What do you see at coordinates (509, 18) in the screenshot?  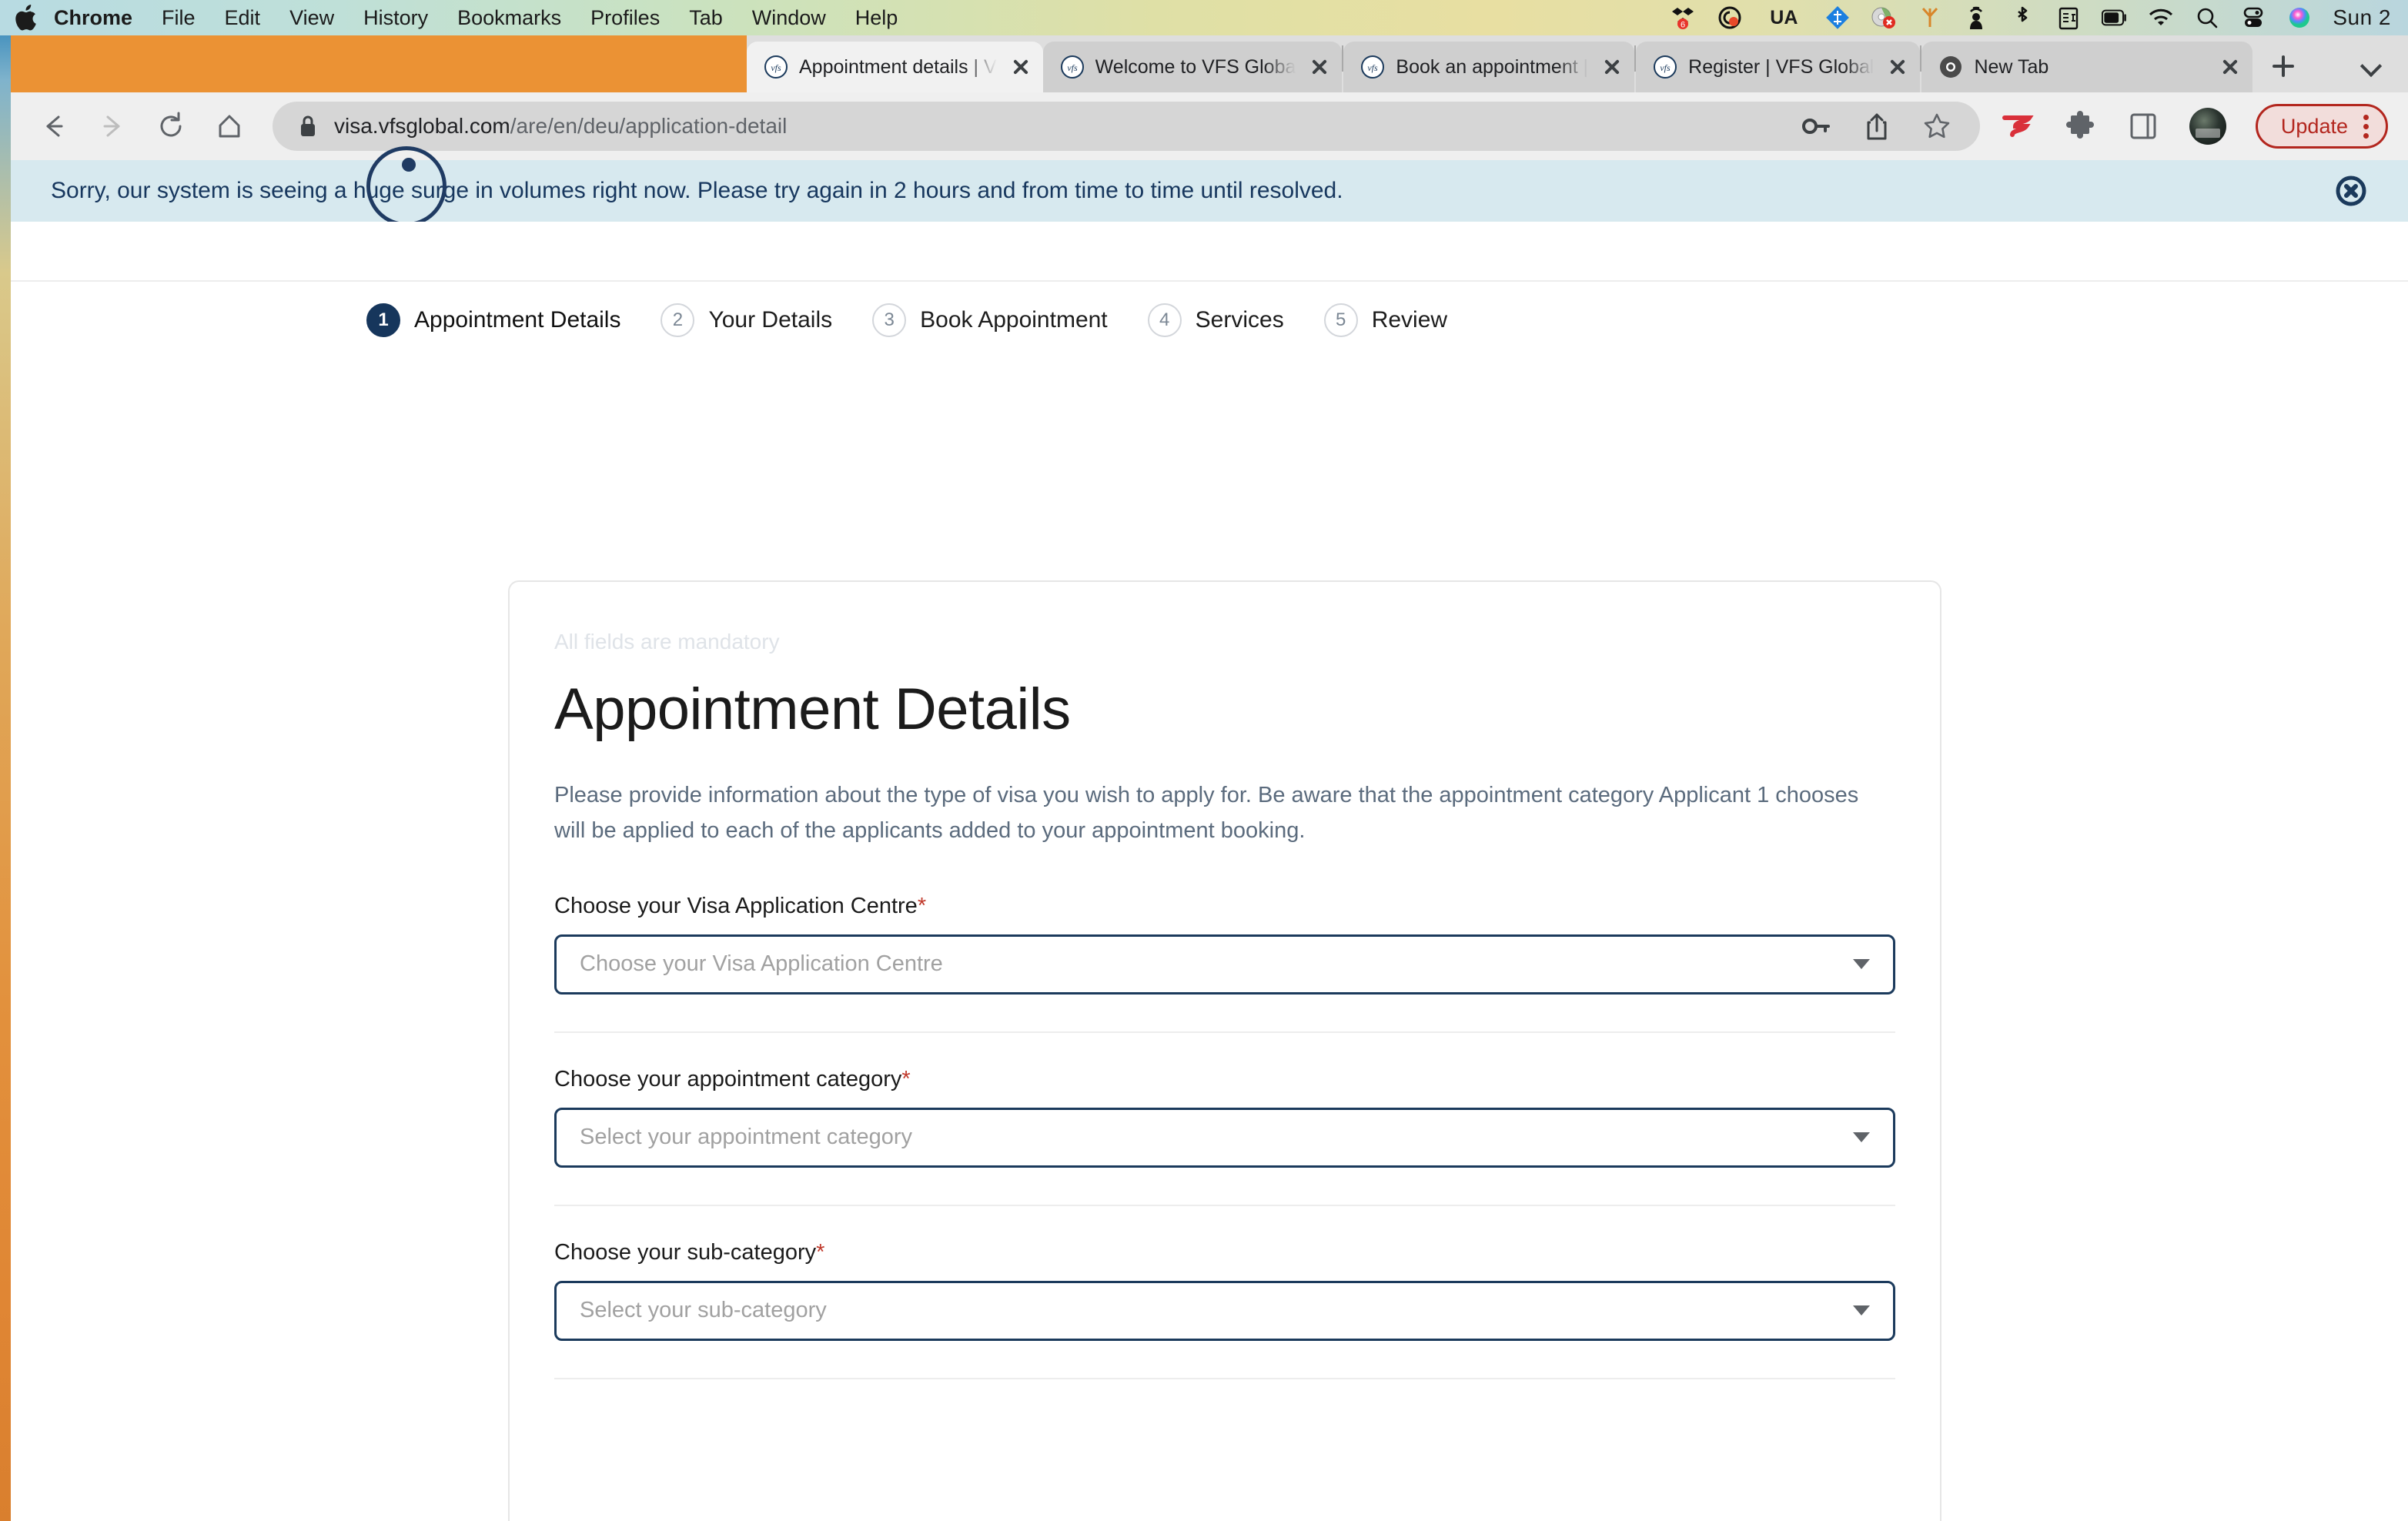 I see `menu-item-bookmarks: Bookmarks` at bounding box center [509, 18].